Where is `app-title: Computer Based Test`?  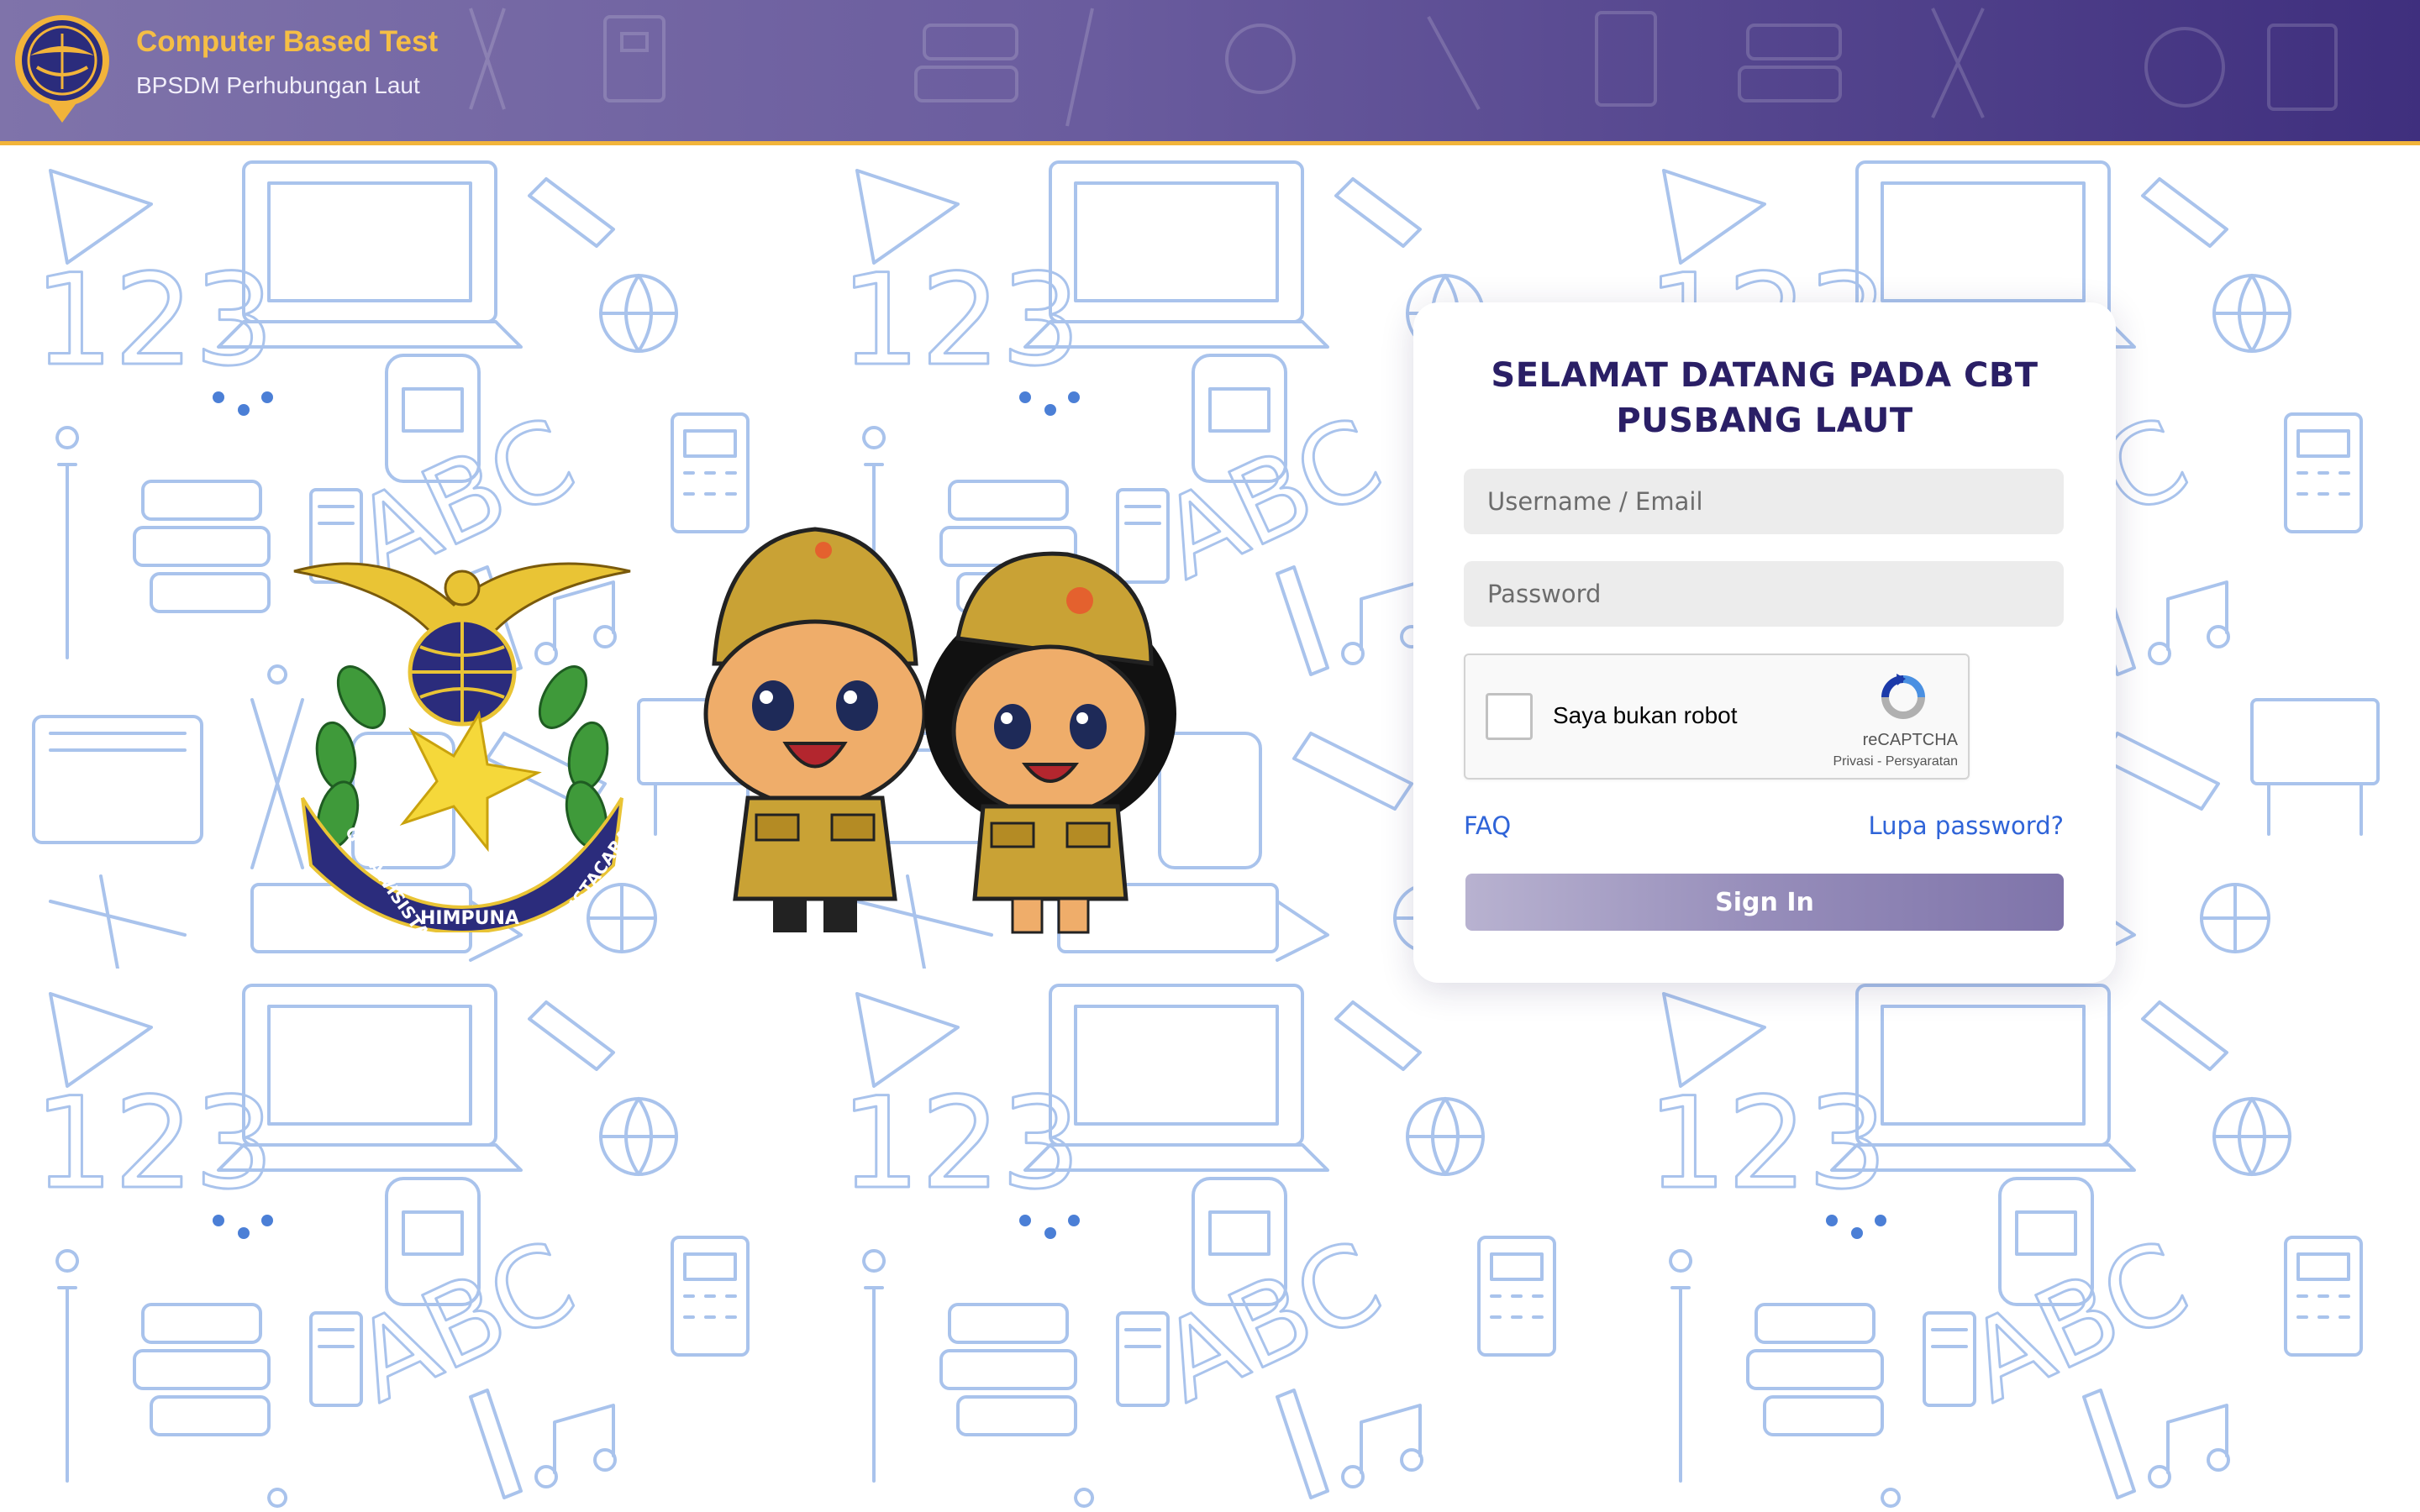 app-title: Computer Based Test is located at coordinates (287, 41).